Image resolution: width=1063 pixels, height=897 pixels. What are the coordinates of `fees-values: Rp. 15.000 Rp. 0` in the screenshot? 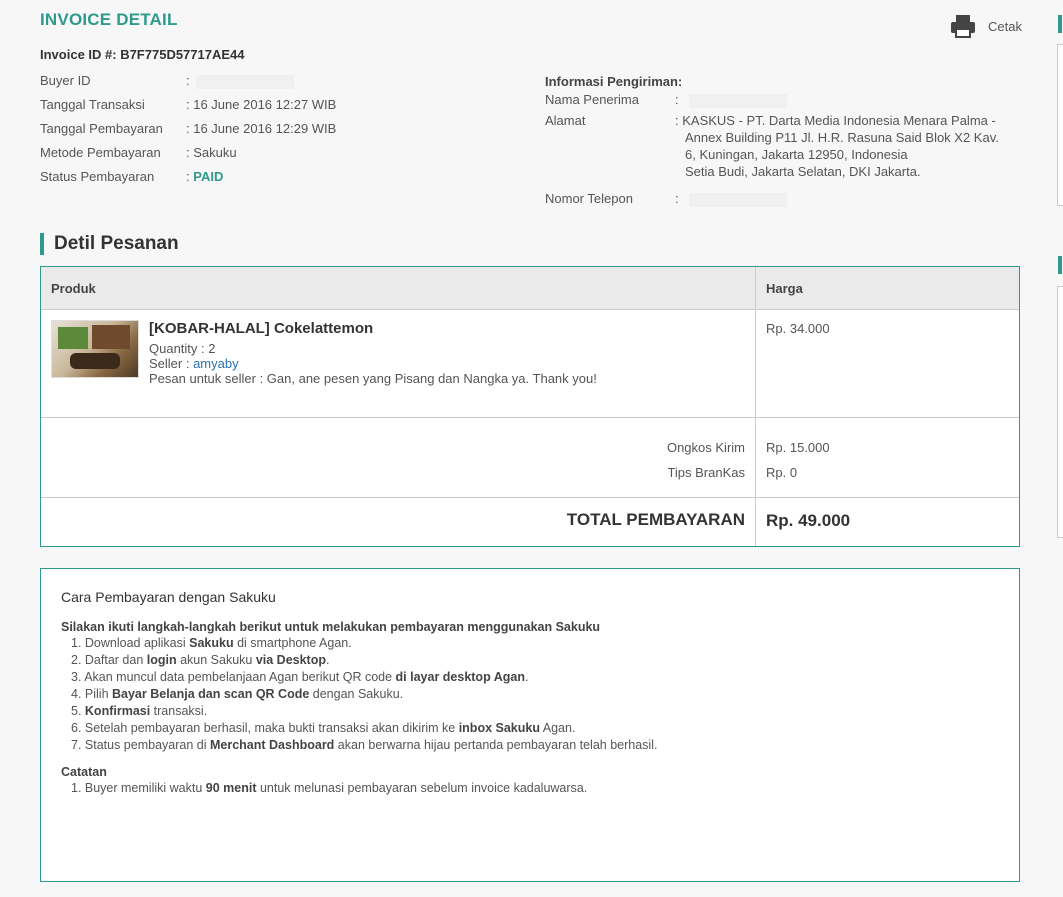 It's located at (887, 457).